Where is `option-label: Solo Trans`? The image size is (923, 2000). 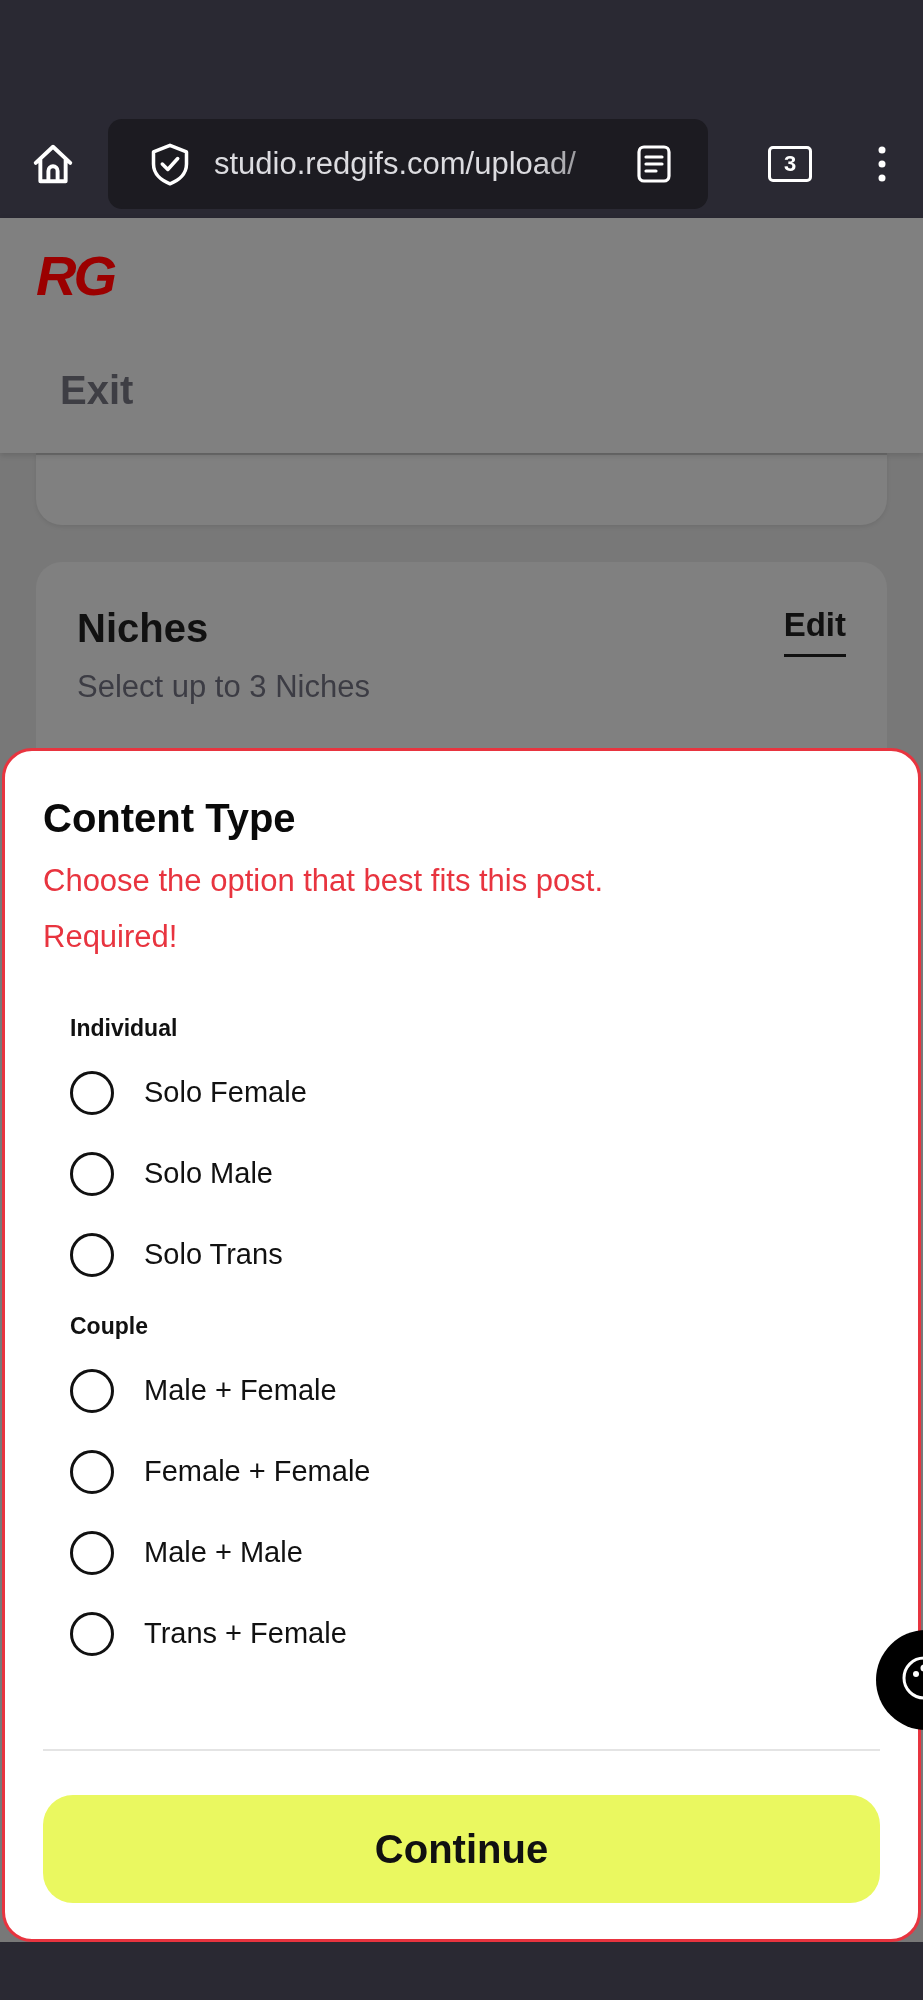
option-label: Solo Trans is located at coordinates (213, 1254).